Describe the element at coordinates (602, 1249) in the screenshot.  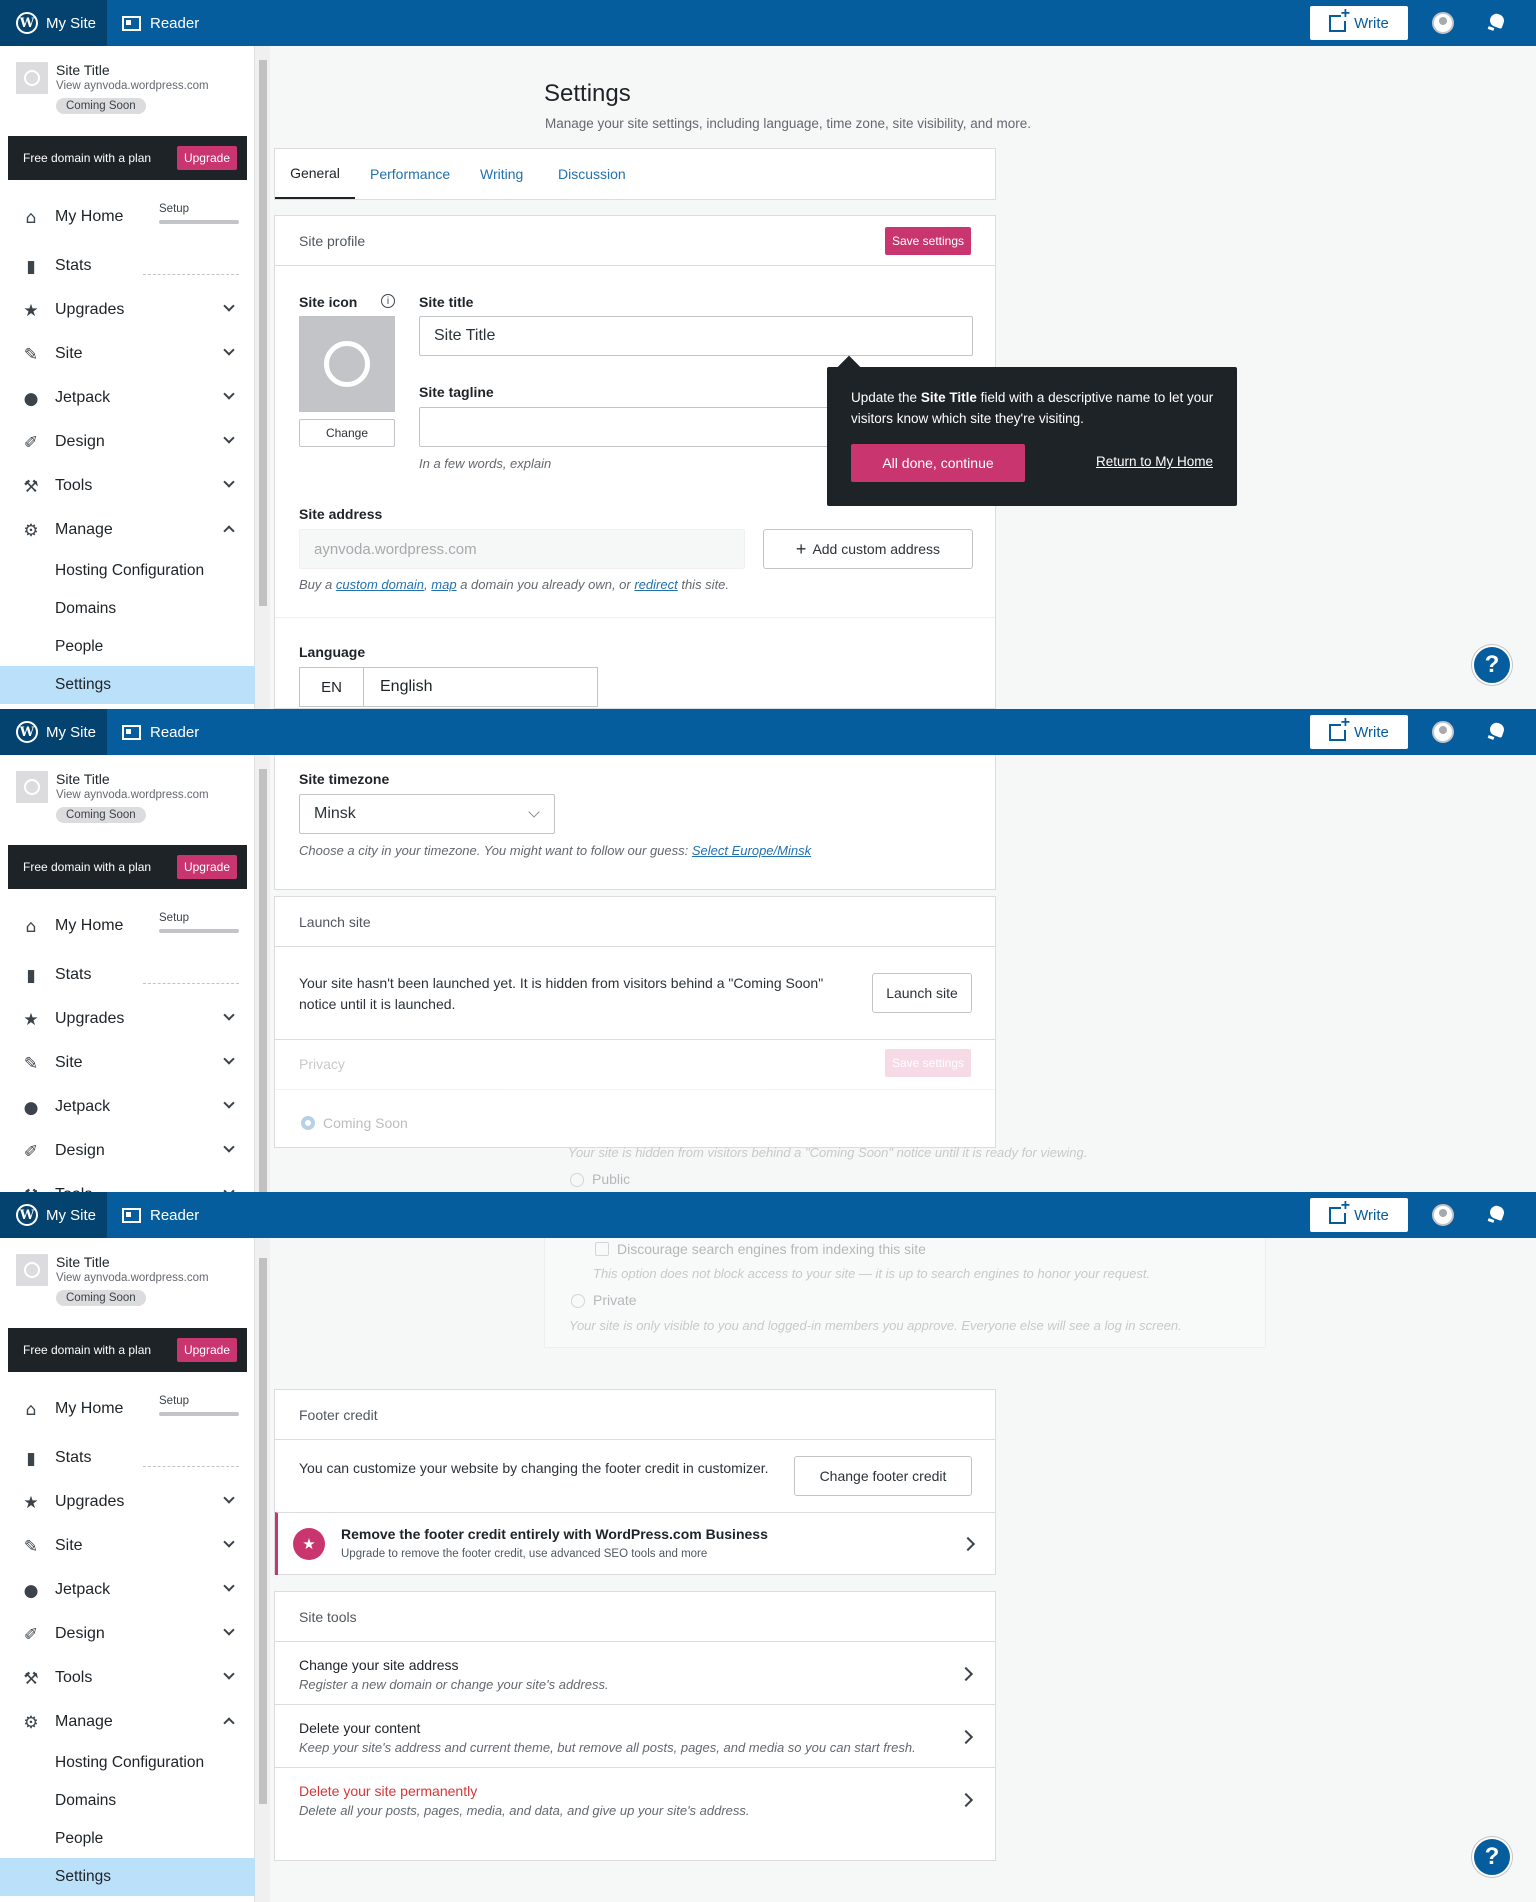
I see `discourage-checkbox` at that location.